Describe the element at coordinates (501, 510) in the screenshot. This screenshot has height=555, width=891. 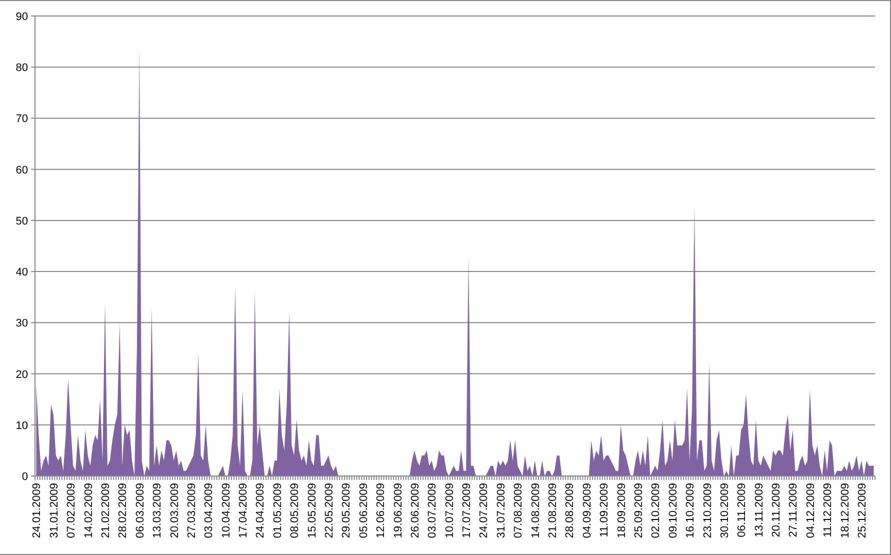
I see `x-tick-label: 31.07.2009` at that location.